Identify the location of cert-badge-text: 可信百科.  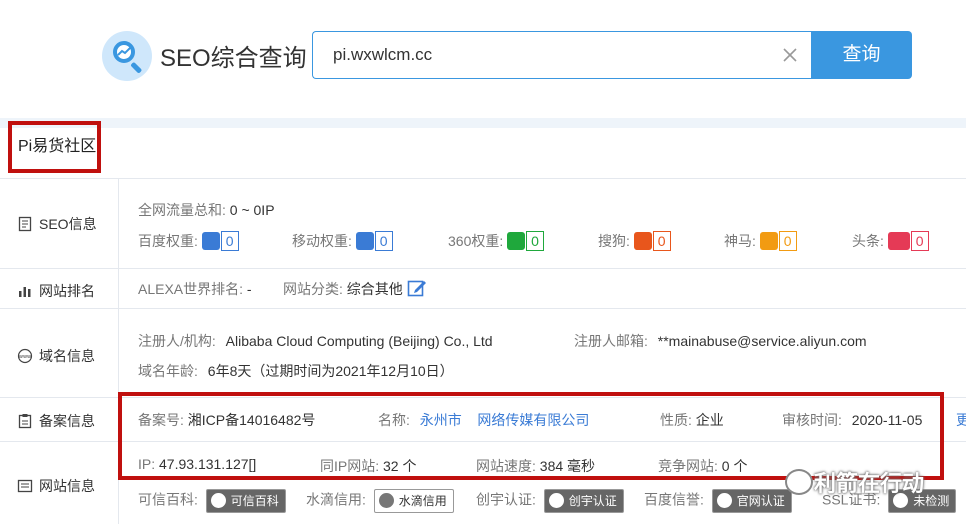
(254, 501).